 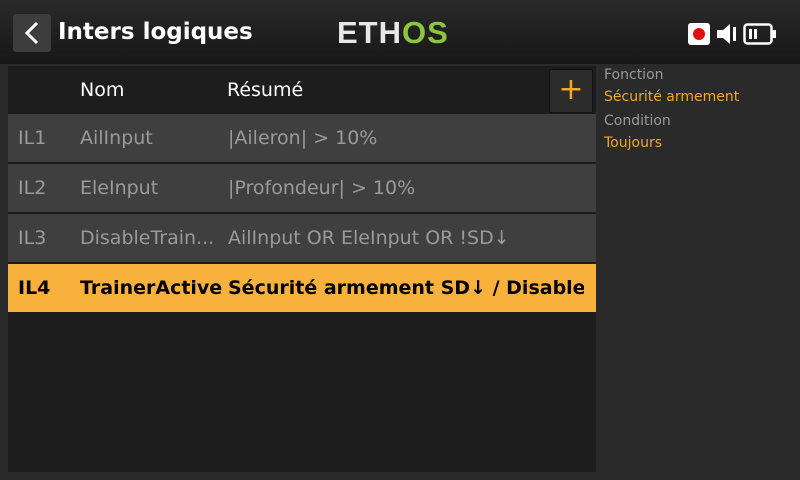 I want to click on chevron-left-icon, so click(x=31, y=33).